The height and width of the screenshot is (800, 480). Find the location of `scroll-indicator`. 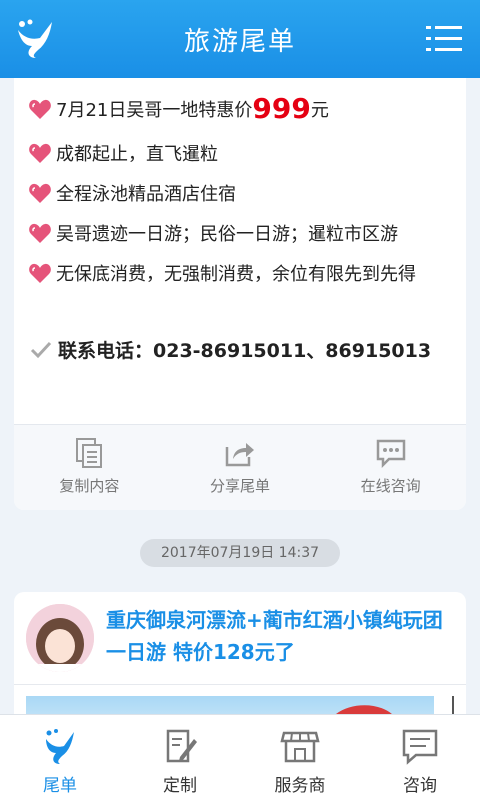

scroll-indicator is located at coordinates (453, 705).